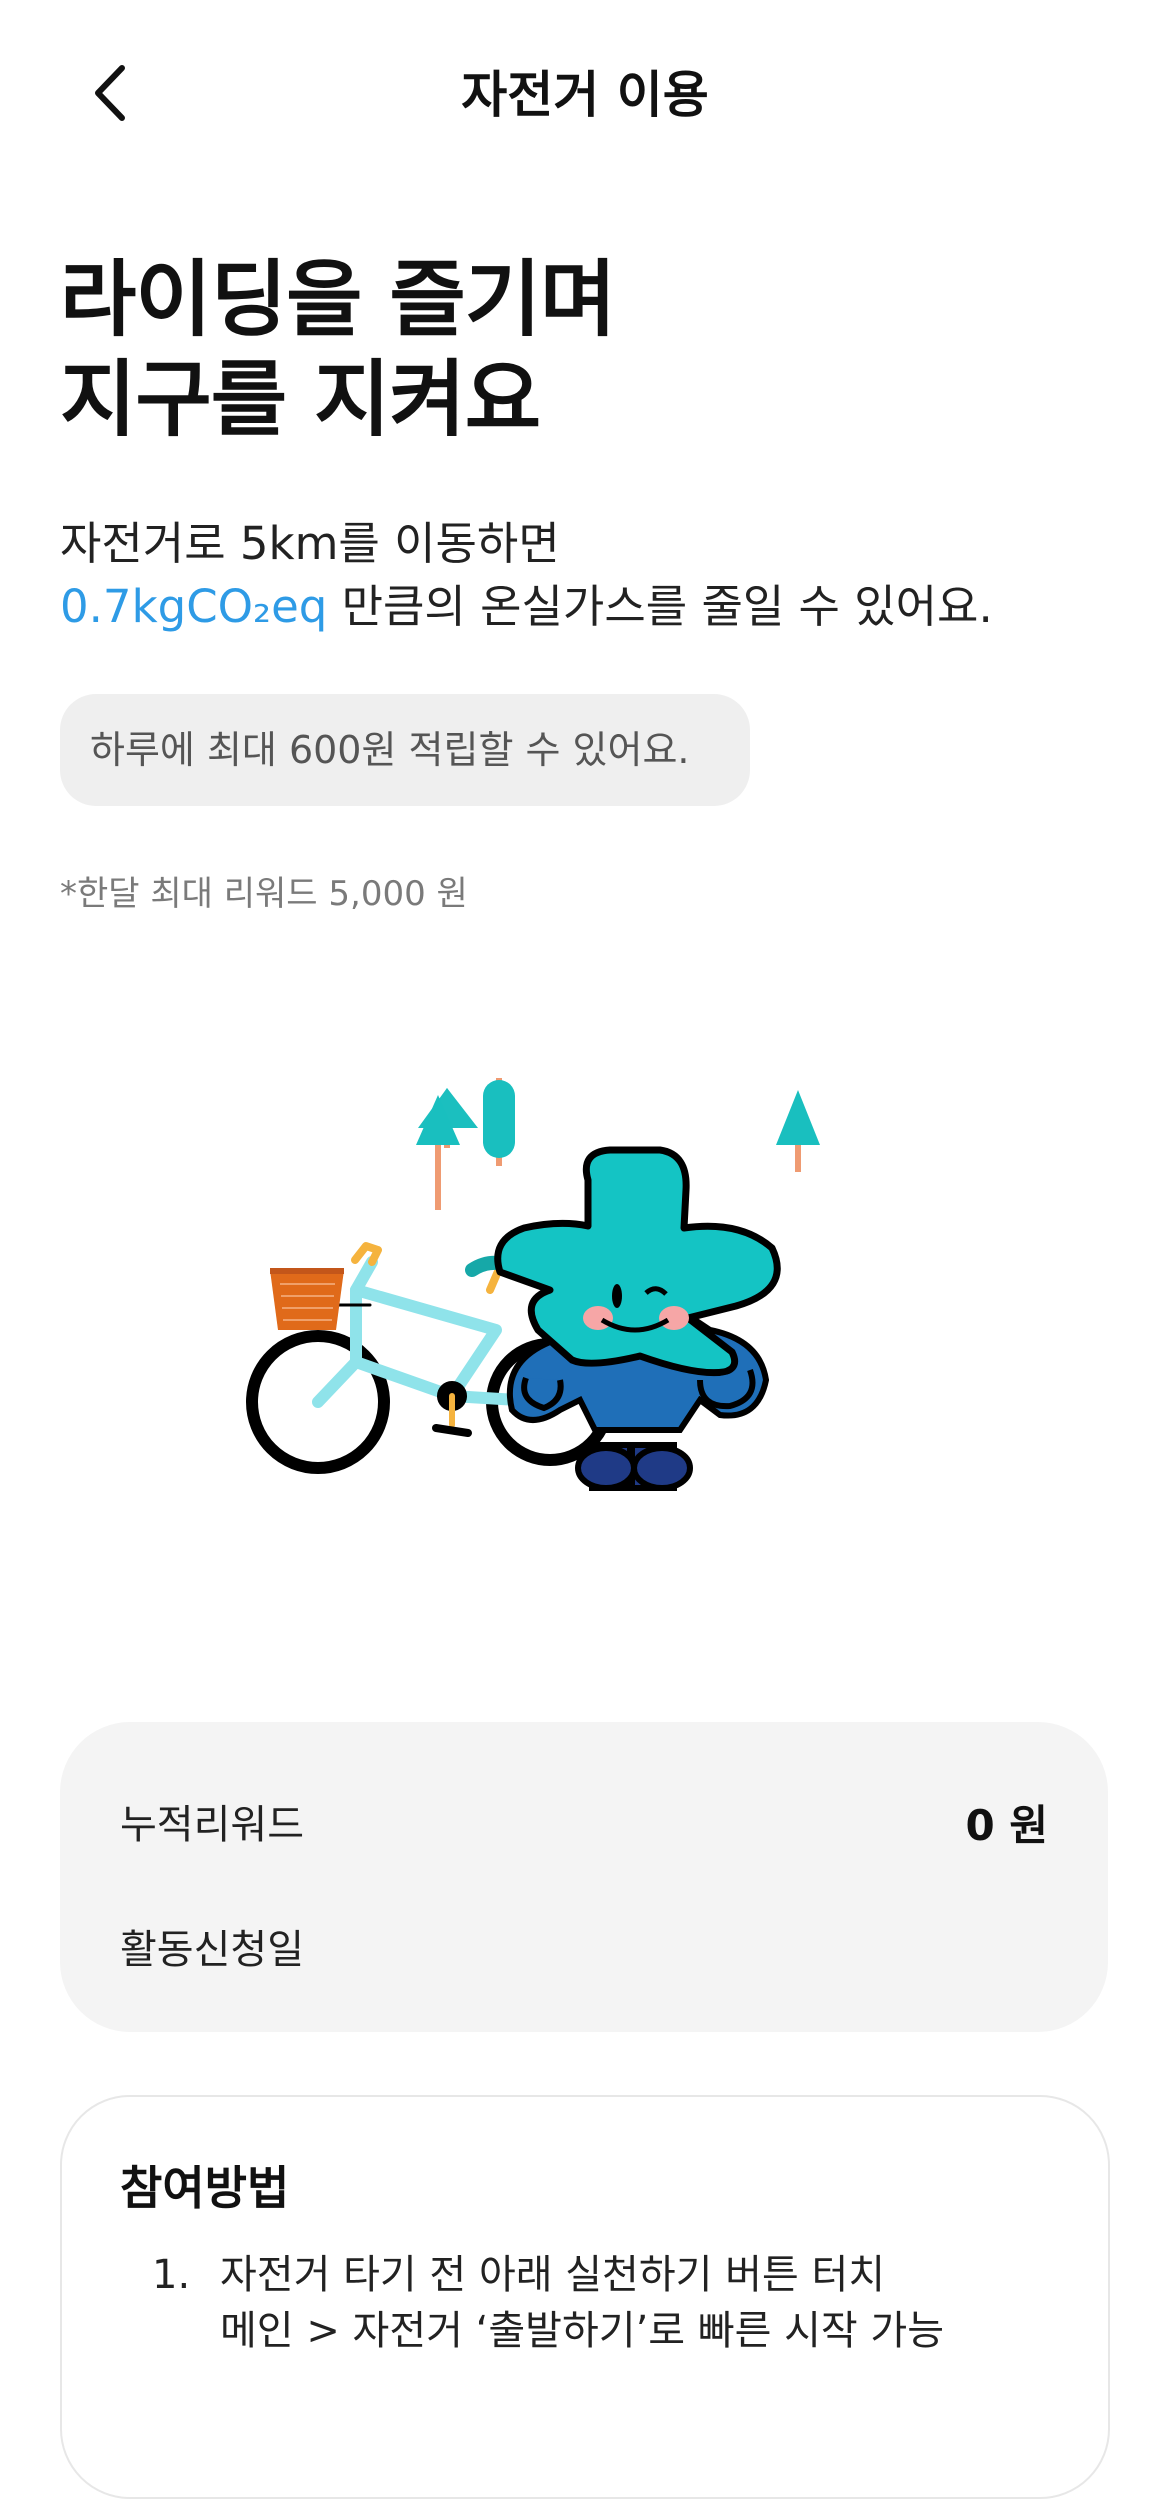 The height and width of the screenshot is (2499, 1170). I want to click on headline-line-2: 지구를 지켜요, so click(300, 399).